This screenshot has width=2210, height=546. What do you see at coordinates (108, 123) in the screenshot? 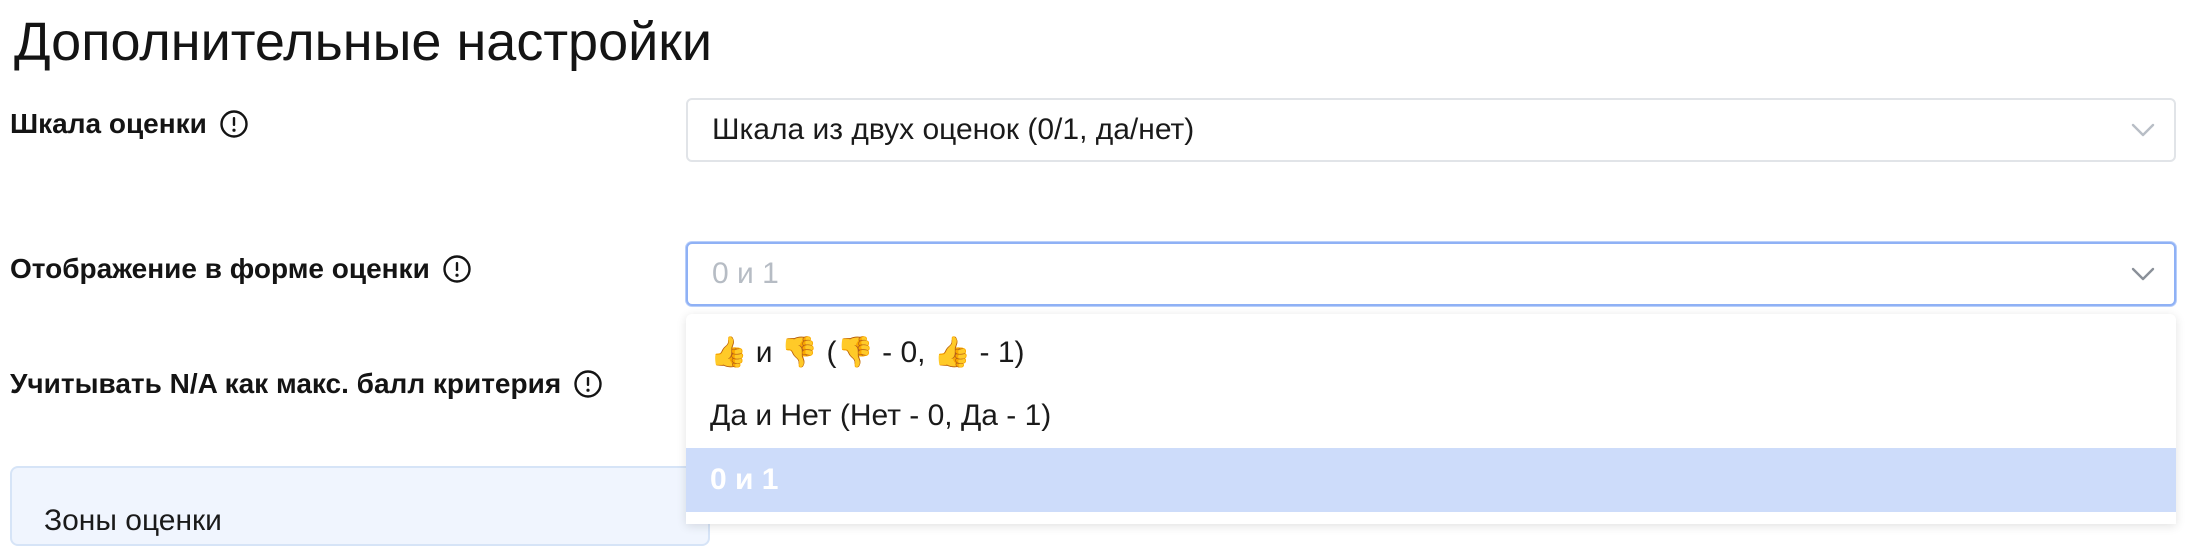
I see `scale-label: Шкала оценки` at bounding box center [108, 123].